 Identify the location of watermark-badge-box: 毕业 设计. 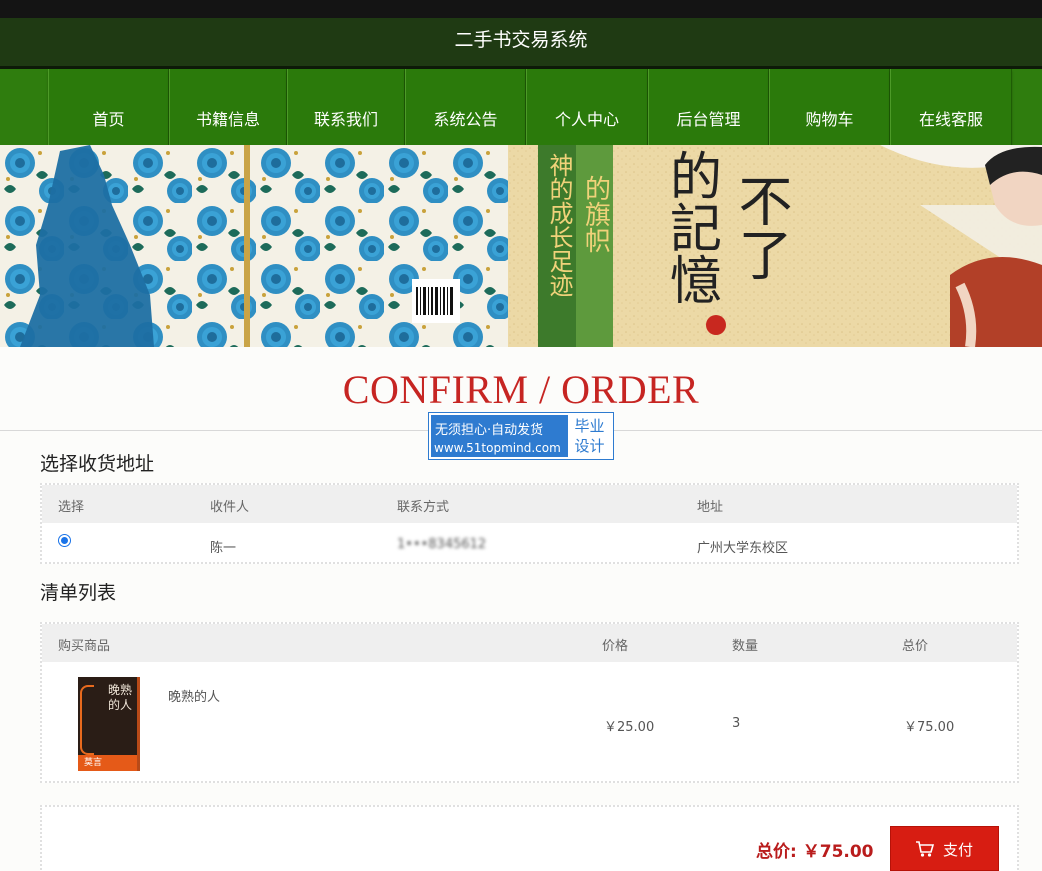
(589, 436).